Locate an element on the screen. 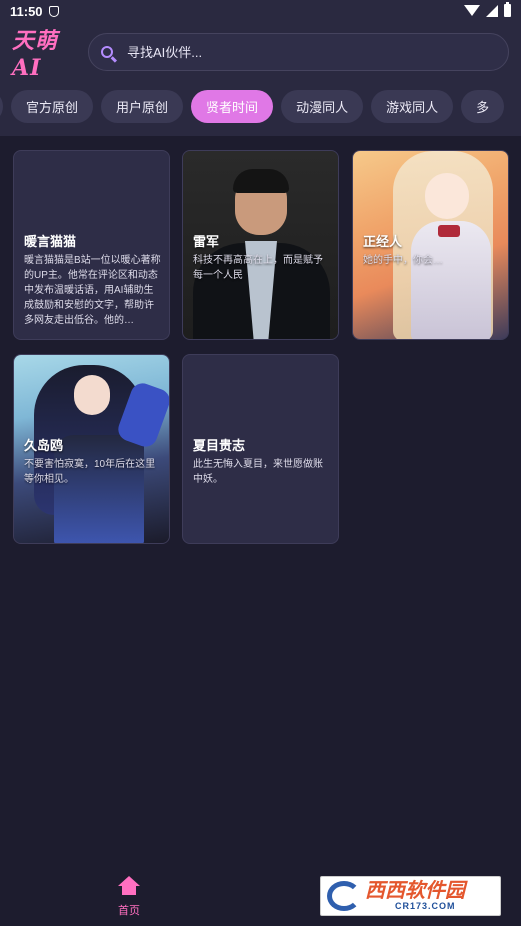 The image size is (521, 926). nav-home: 首页 is located at coordinates (129, 897).